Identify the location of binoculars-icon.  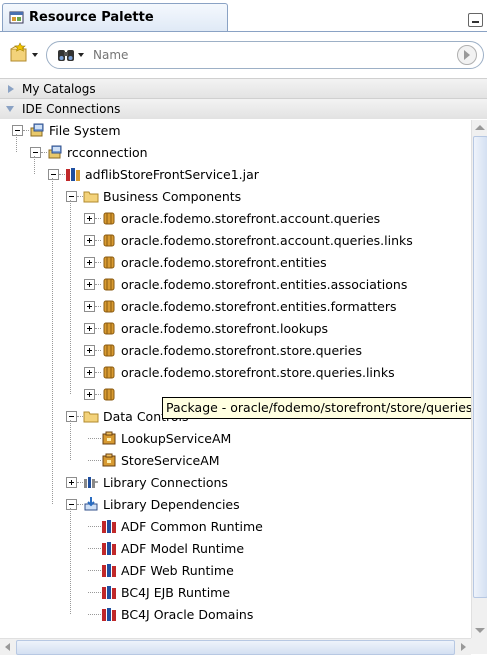
(72, 55).